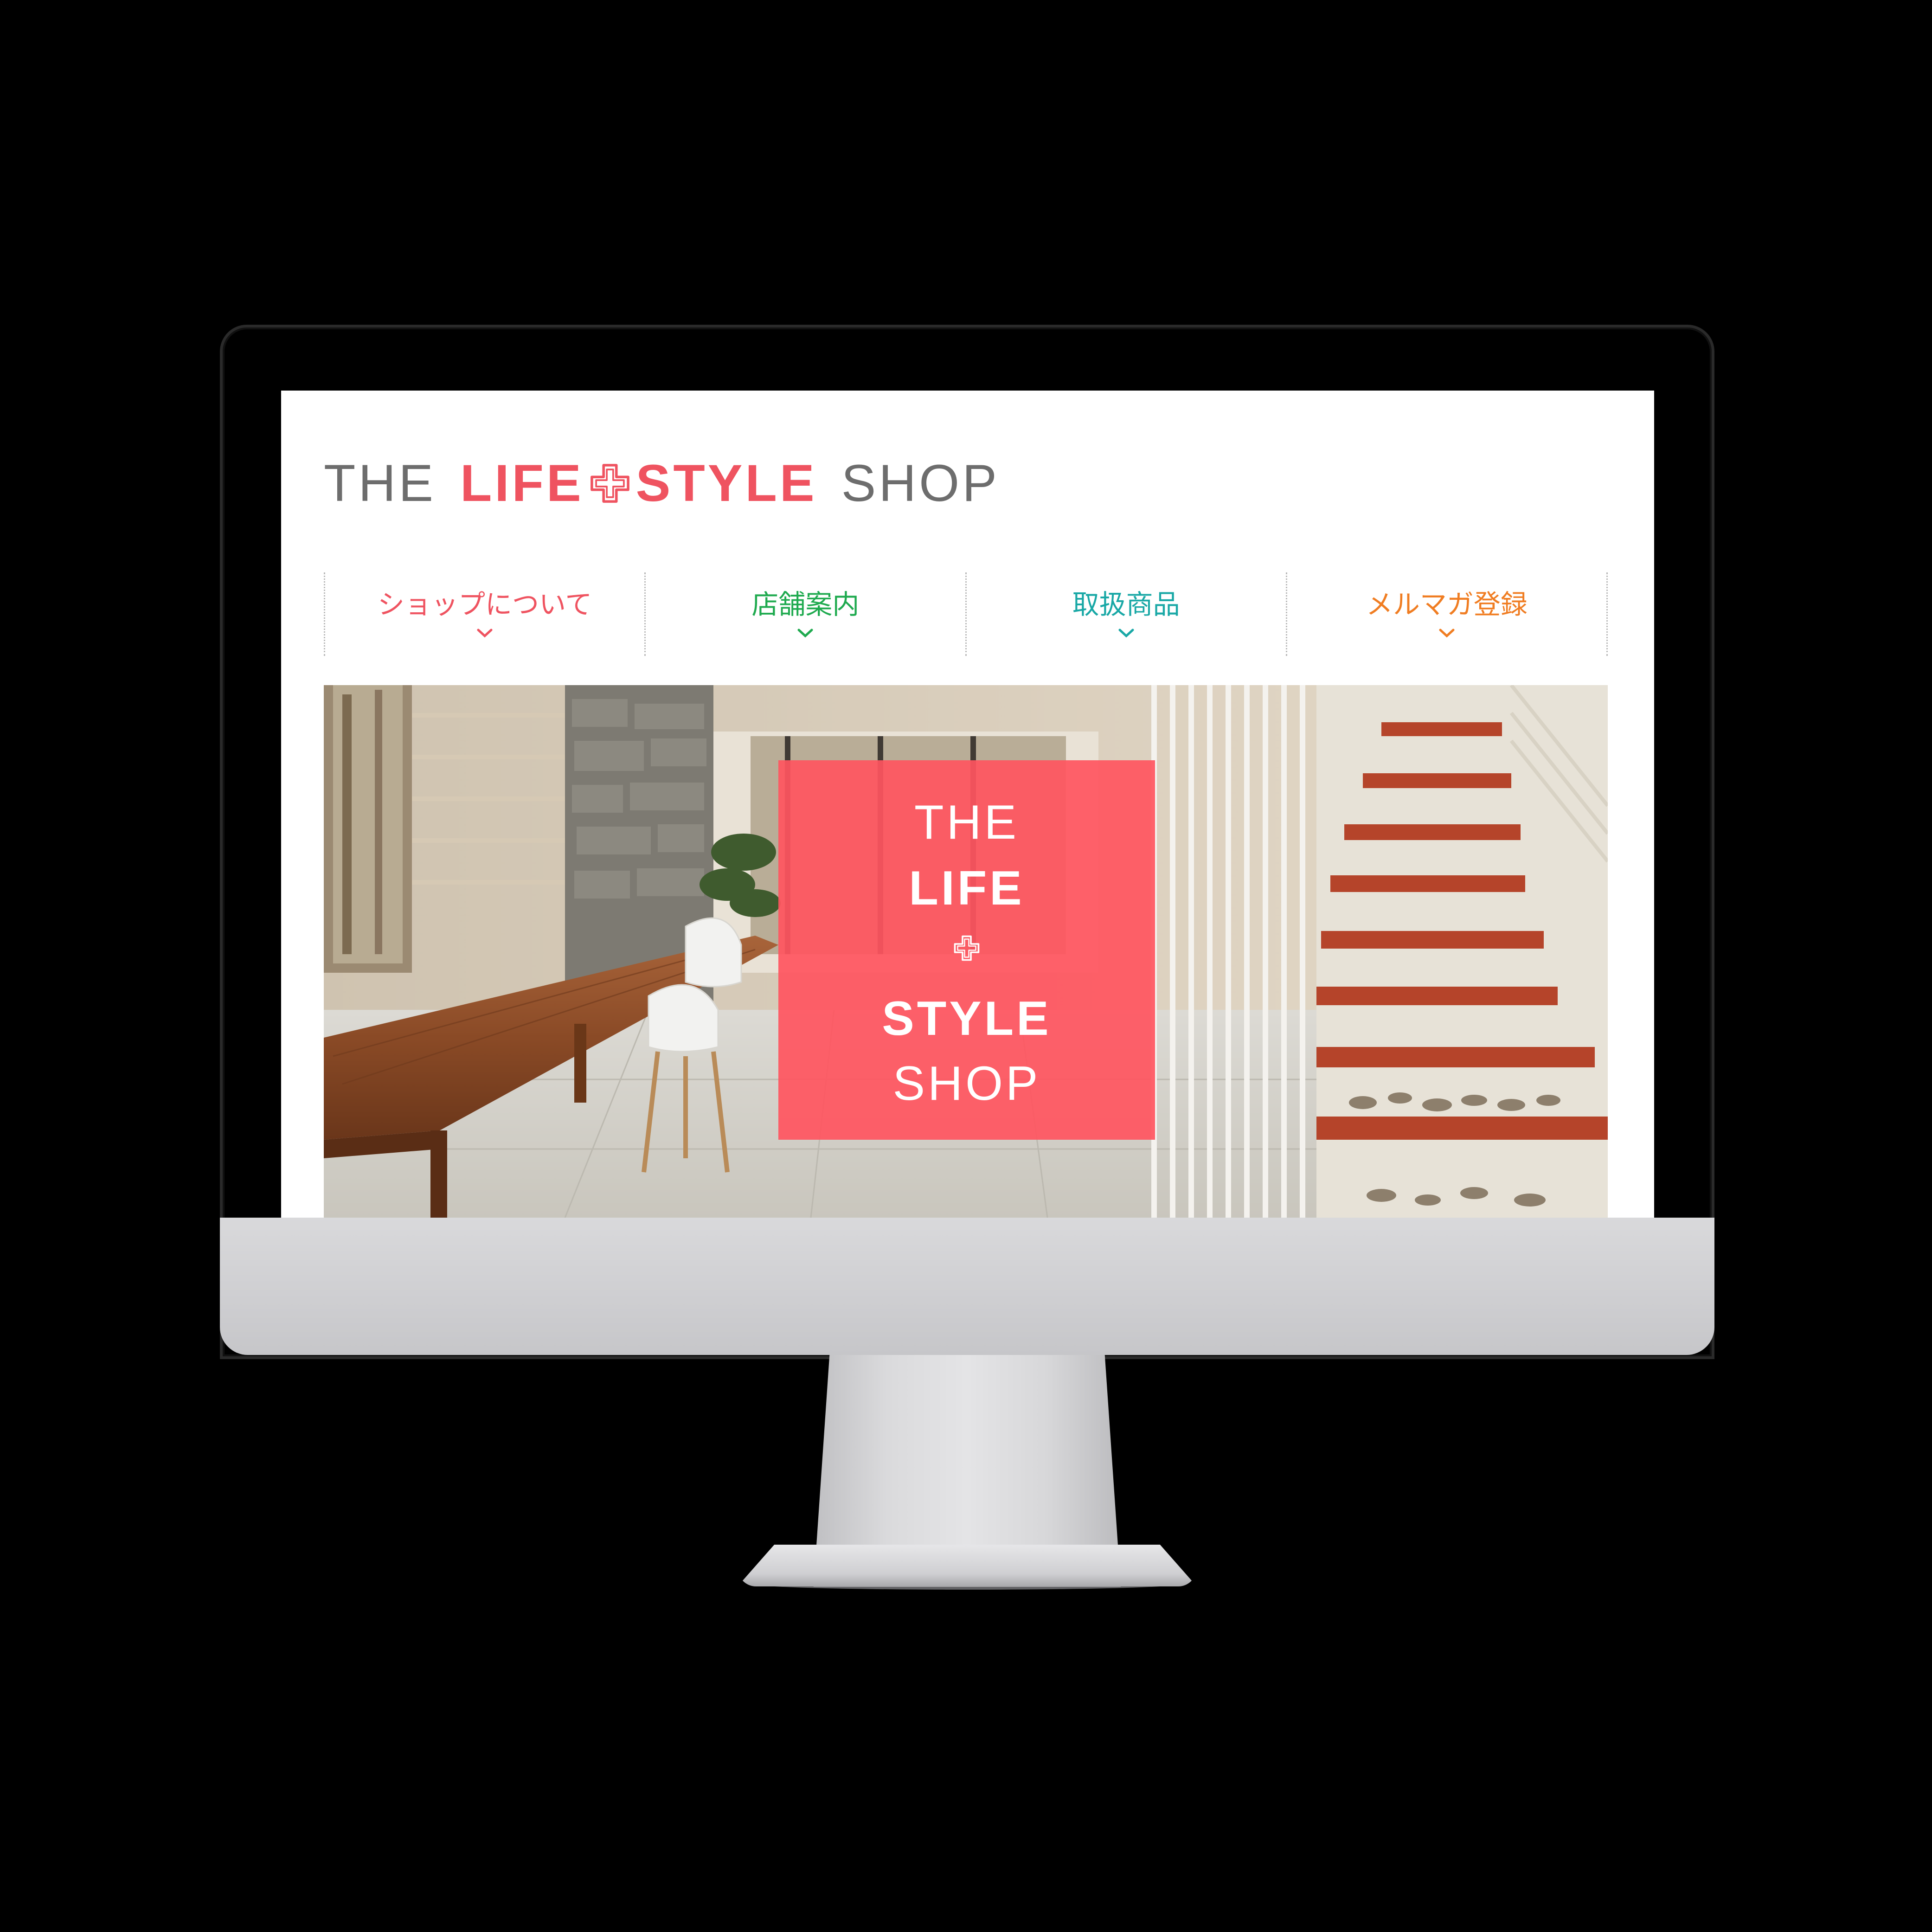 This screenshot has height=1932, width=1932. I want to click on nav-item-label: 取扱商品, so click(1126, 605).